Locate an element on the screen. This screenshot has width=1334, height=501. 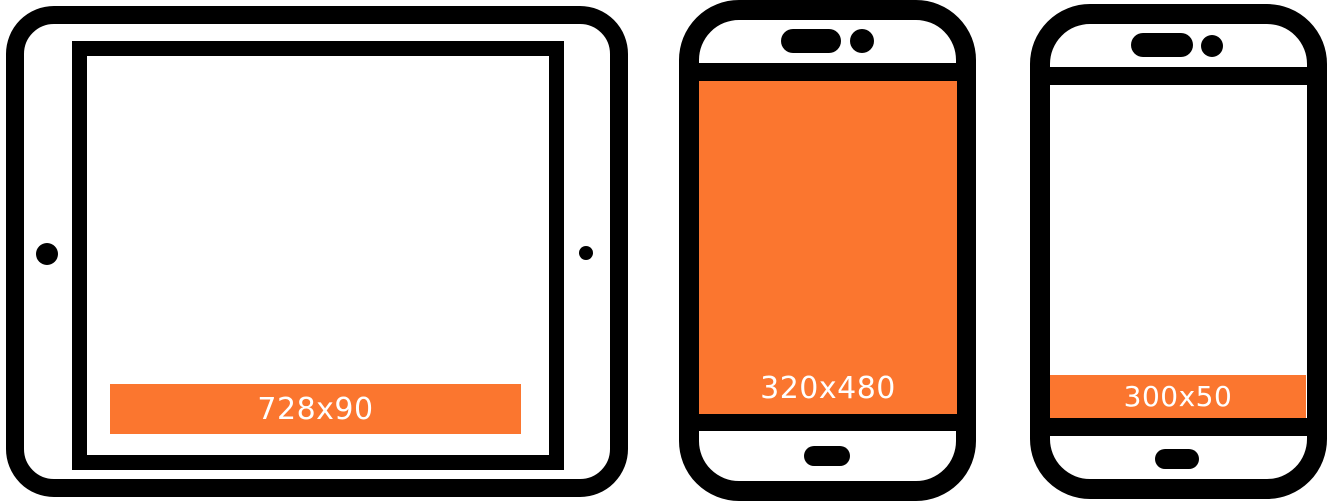
phone-1-speaker-icon is located at coordinates (811, 41).